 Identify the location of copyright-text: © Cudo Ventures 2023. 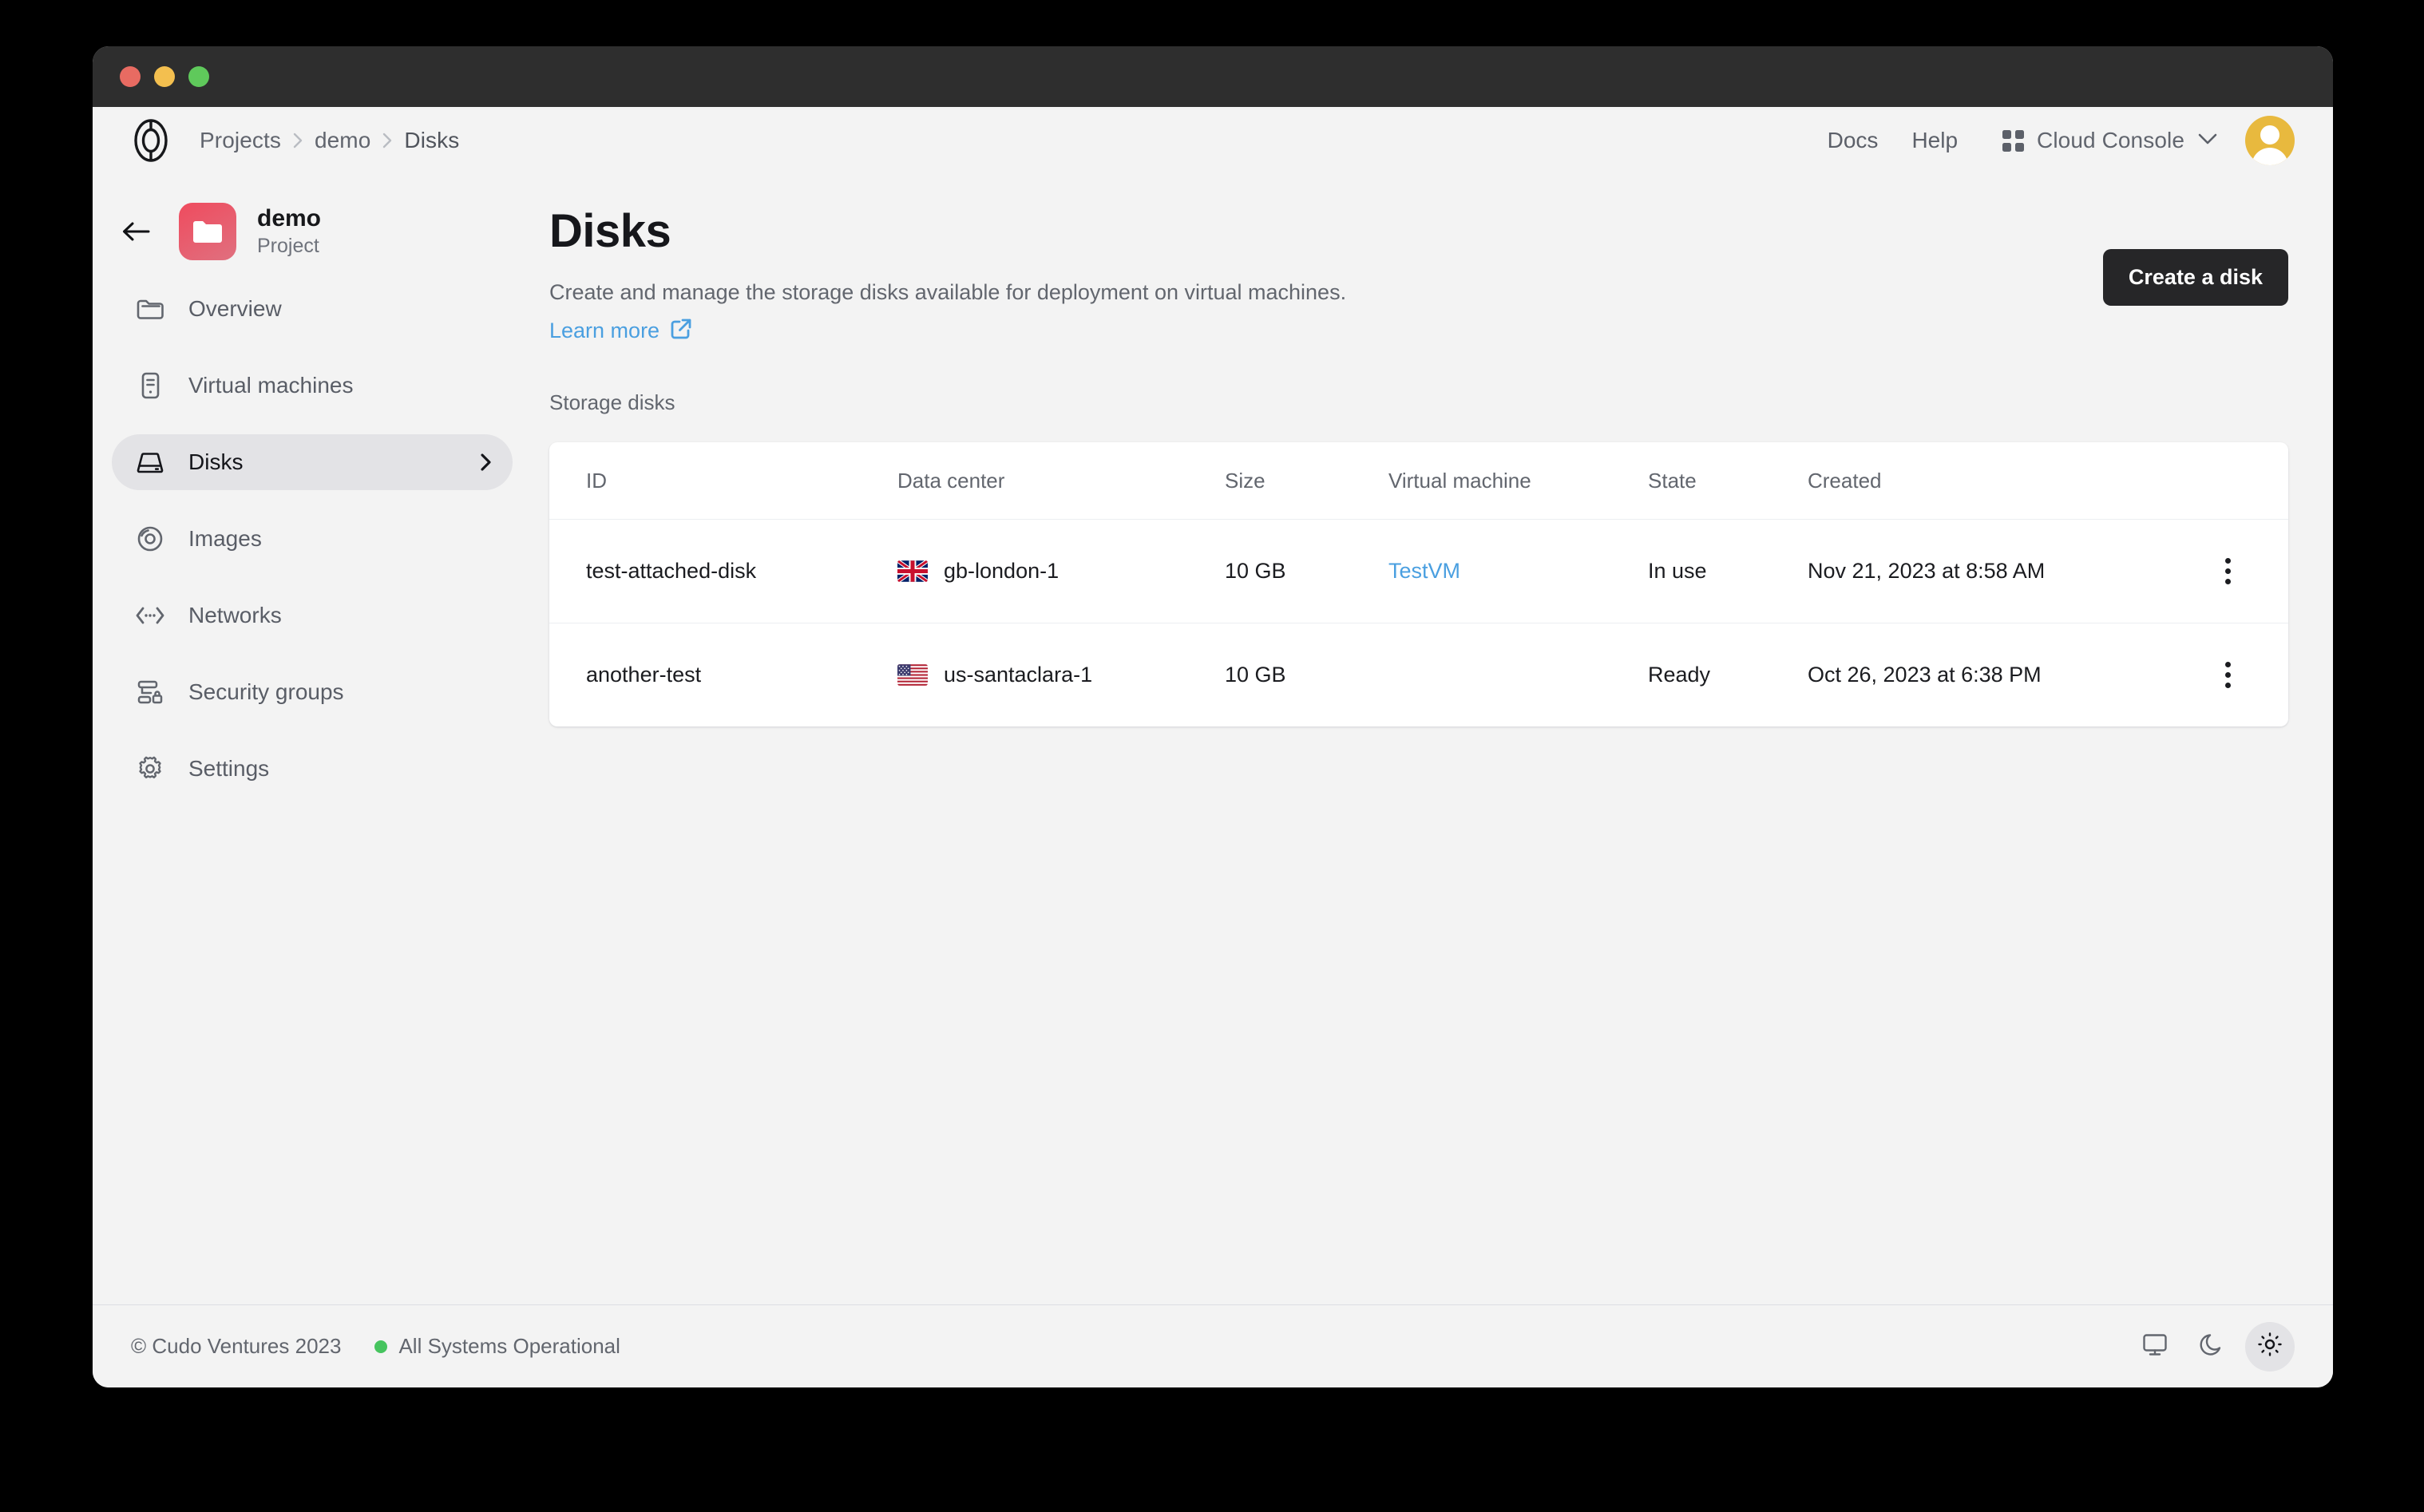
(236, 1346).